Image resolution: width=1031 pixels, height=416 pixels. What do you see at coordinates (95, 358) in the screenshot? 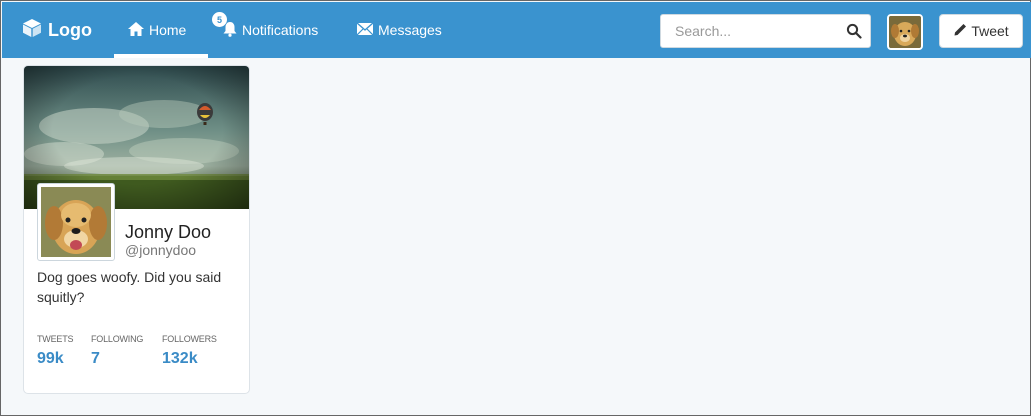
I see `stat-following-value: 7` at bounding box center [95, 358].